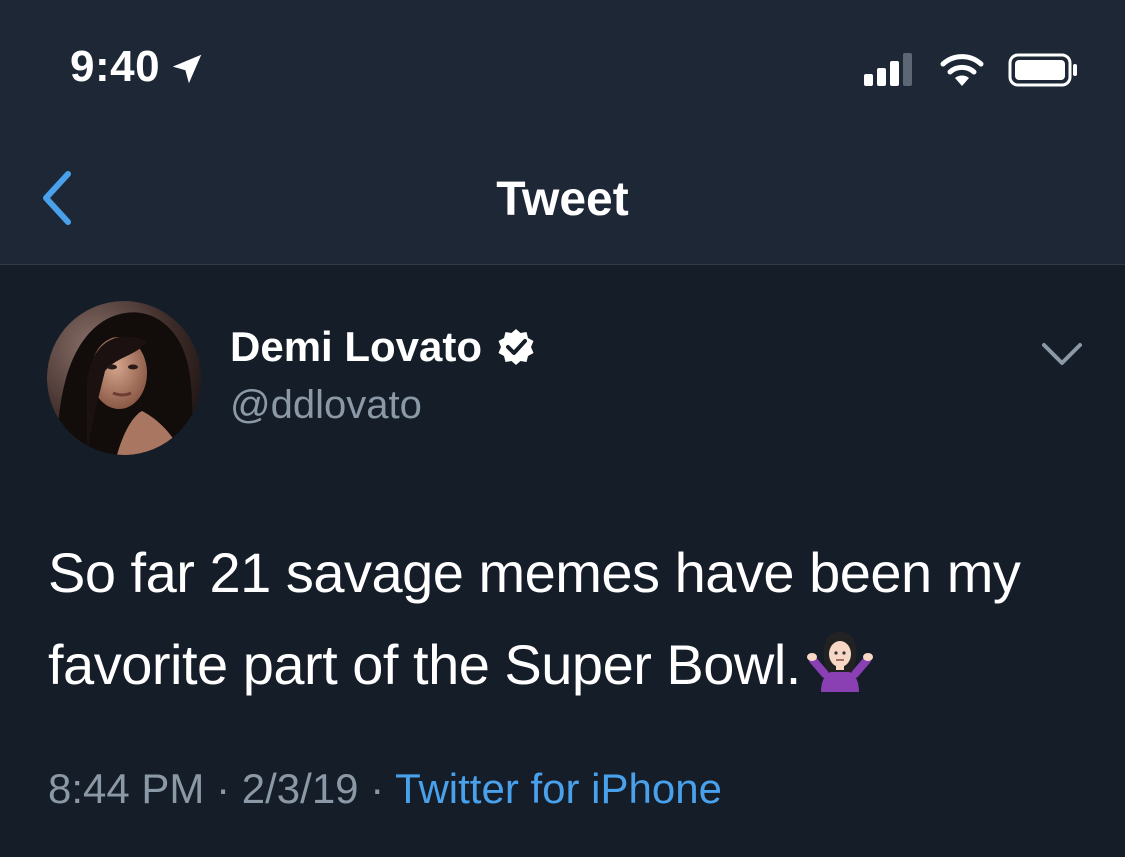 Image resolution: width=1125 pixels, height=857 pixels. What do you see at coordinates (558, 788) in the screenshot?
I see `tweet-source-link: Twitter for iPhone` at bounding box center [558, 788].